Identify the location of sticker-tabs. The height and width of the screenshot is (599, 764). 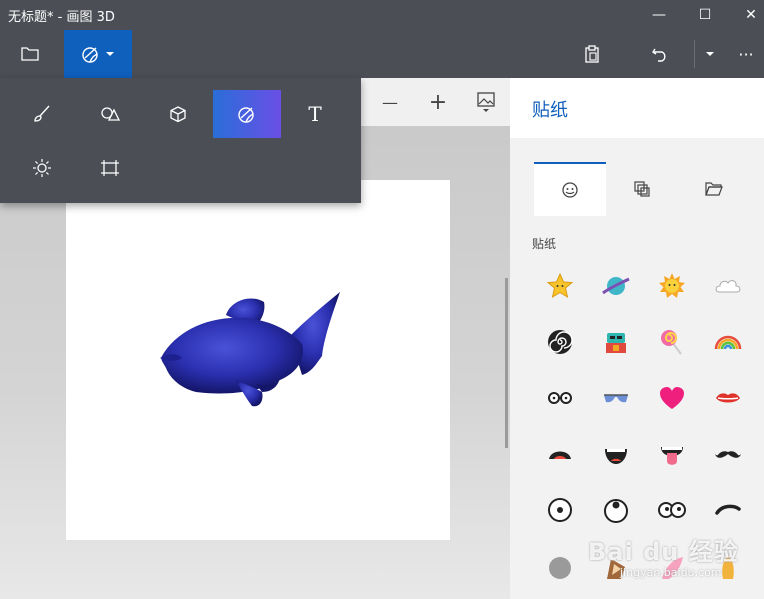
(637, 177).